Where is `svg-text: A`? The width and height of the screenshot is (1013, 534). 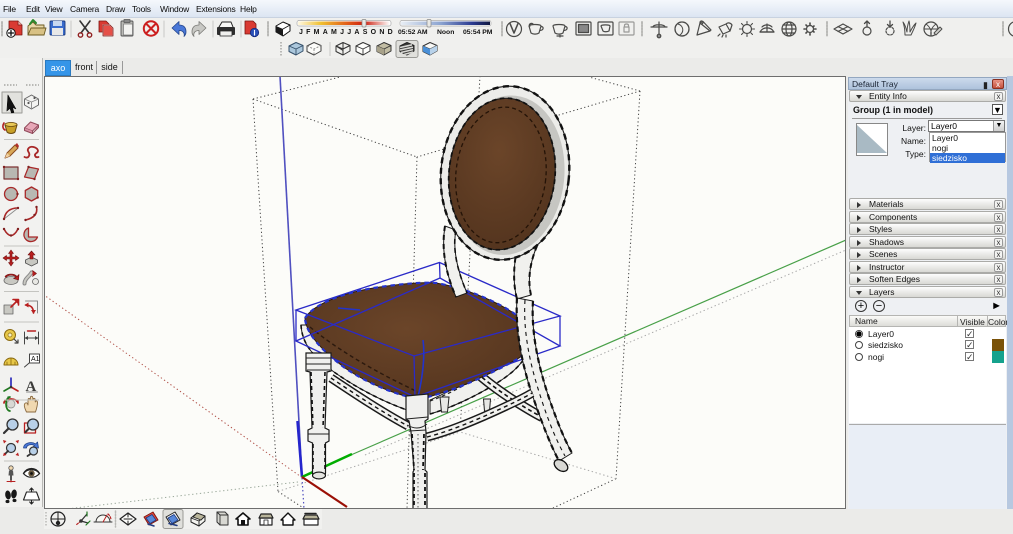
svg-text: A is located at coordinates (31, 387).